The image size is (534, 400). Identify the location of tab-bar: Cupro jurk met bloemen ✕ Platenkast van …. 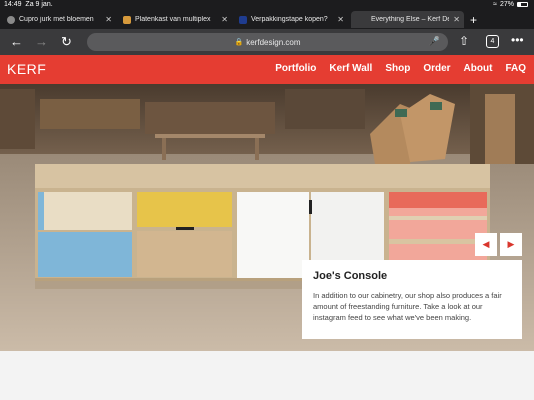
(267, 19).